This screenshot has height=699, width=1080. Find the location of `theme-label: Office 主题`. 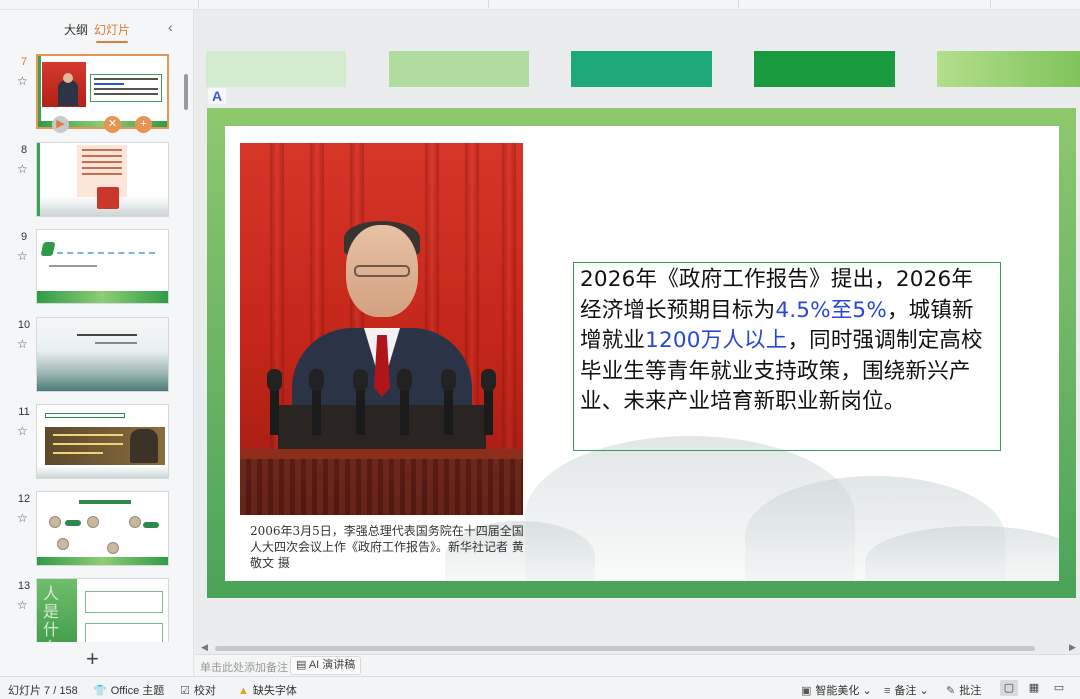

theme-label: Office 主题 is located at coordinates (137, 691).